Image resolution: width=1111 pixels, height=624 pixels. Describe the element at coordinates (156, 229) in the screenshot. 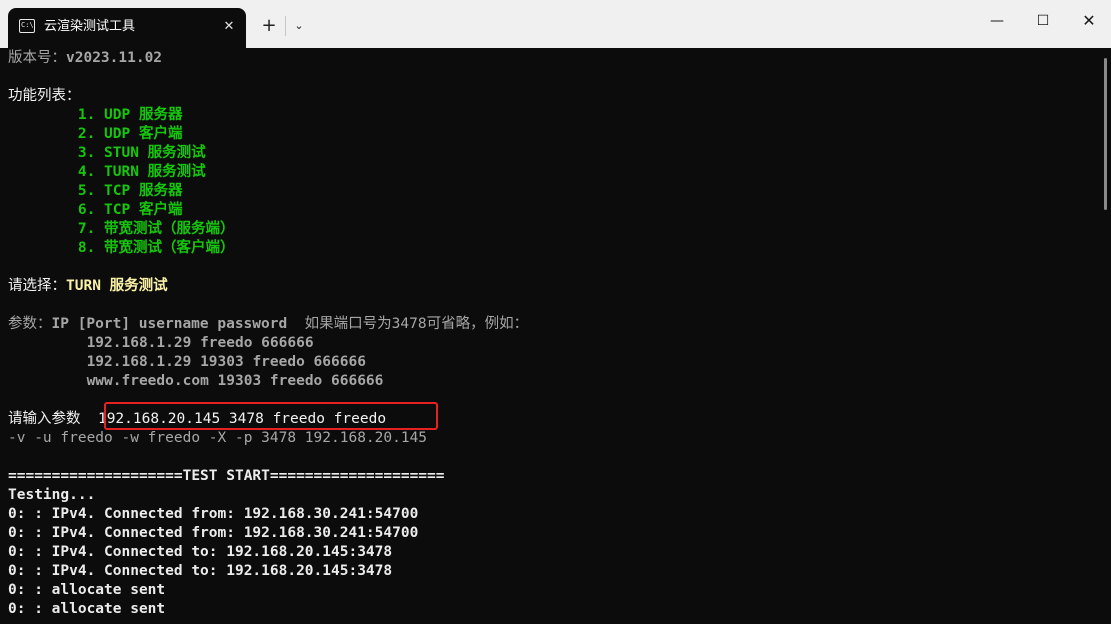

I see `menu-item: 7. 带宽测试（服务端）` at that location.